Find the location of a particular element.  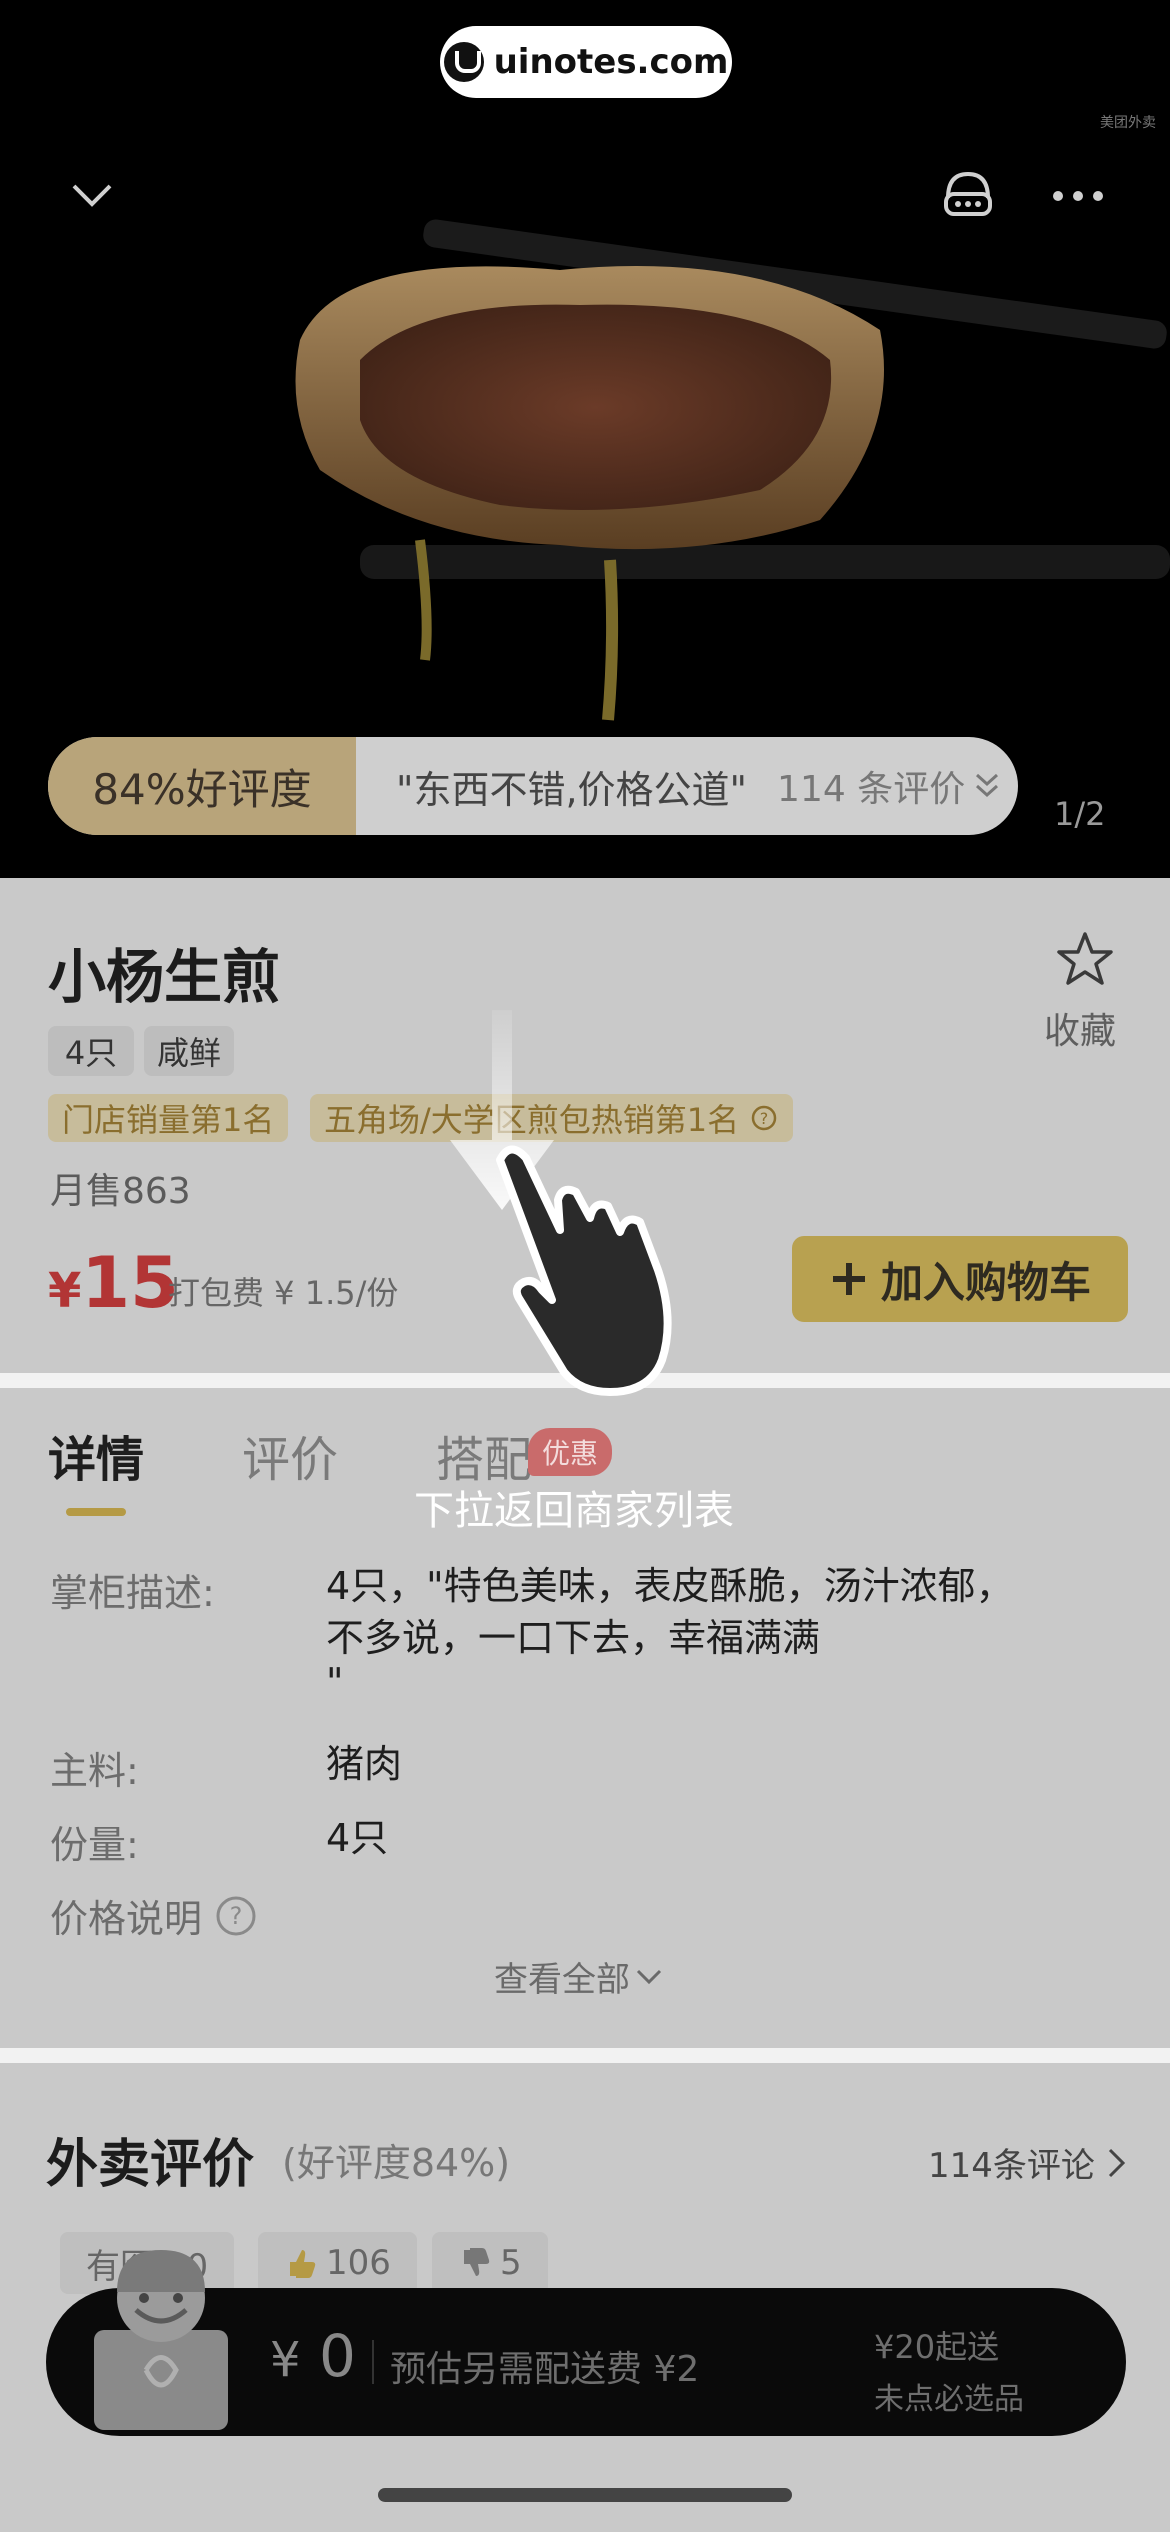

watermark-logo-icon is located at coordinates (463, 62).